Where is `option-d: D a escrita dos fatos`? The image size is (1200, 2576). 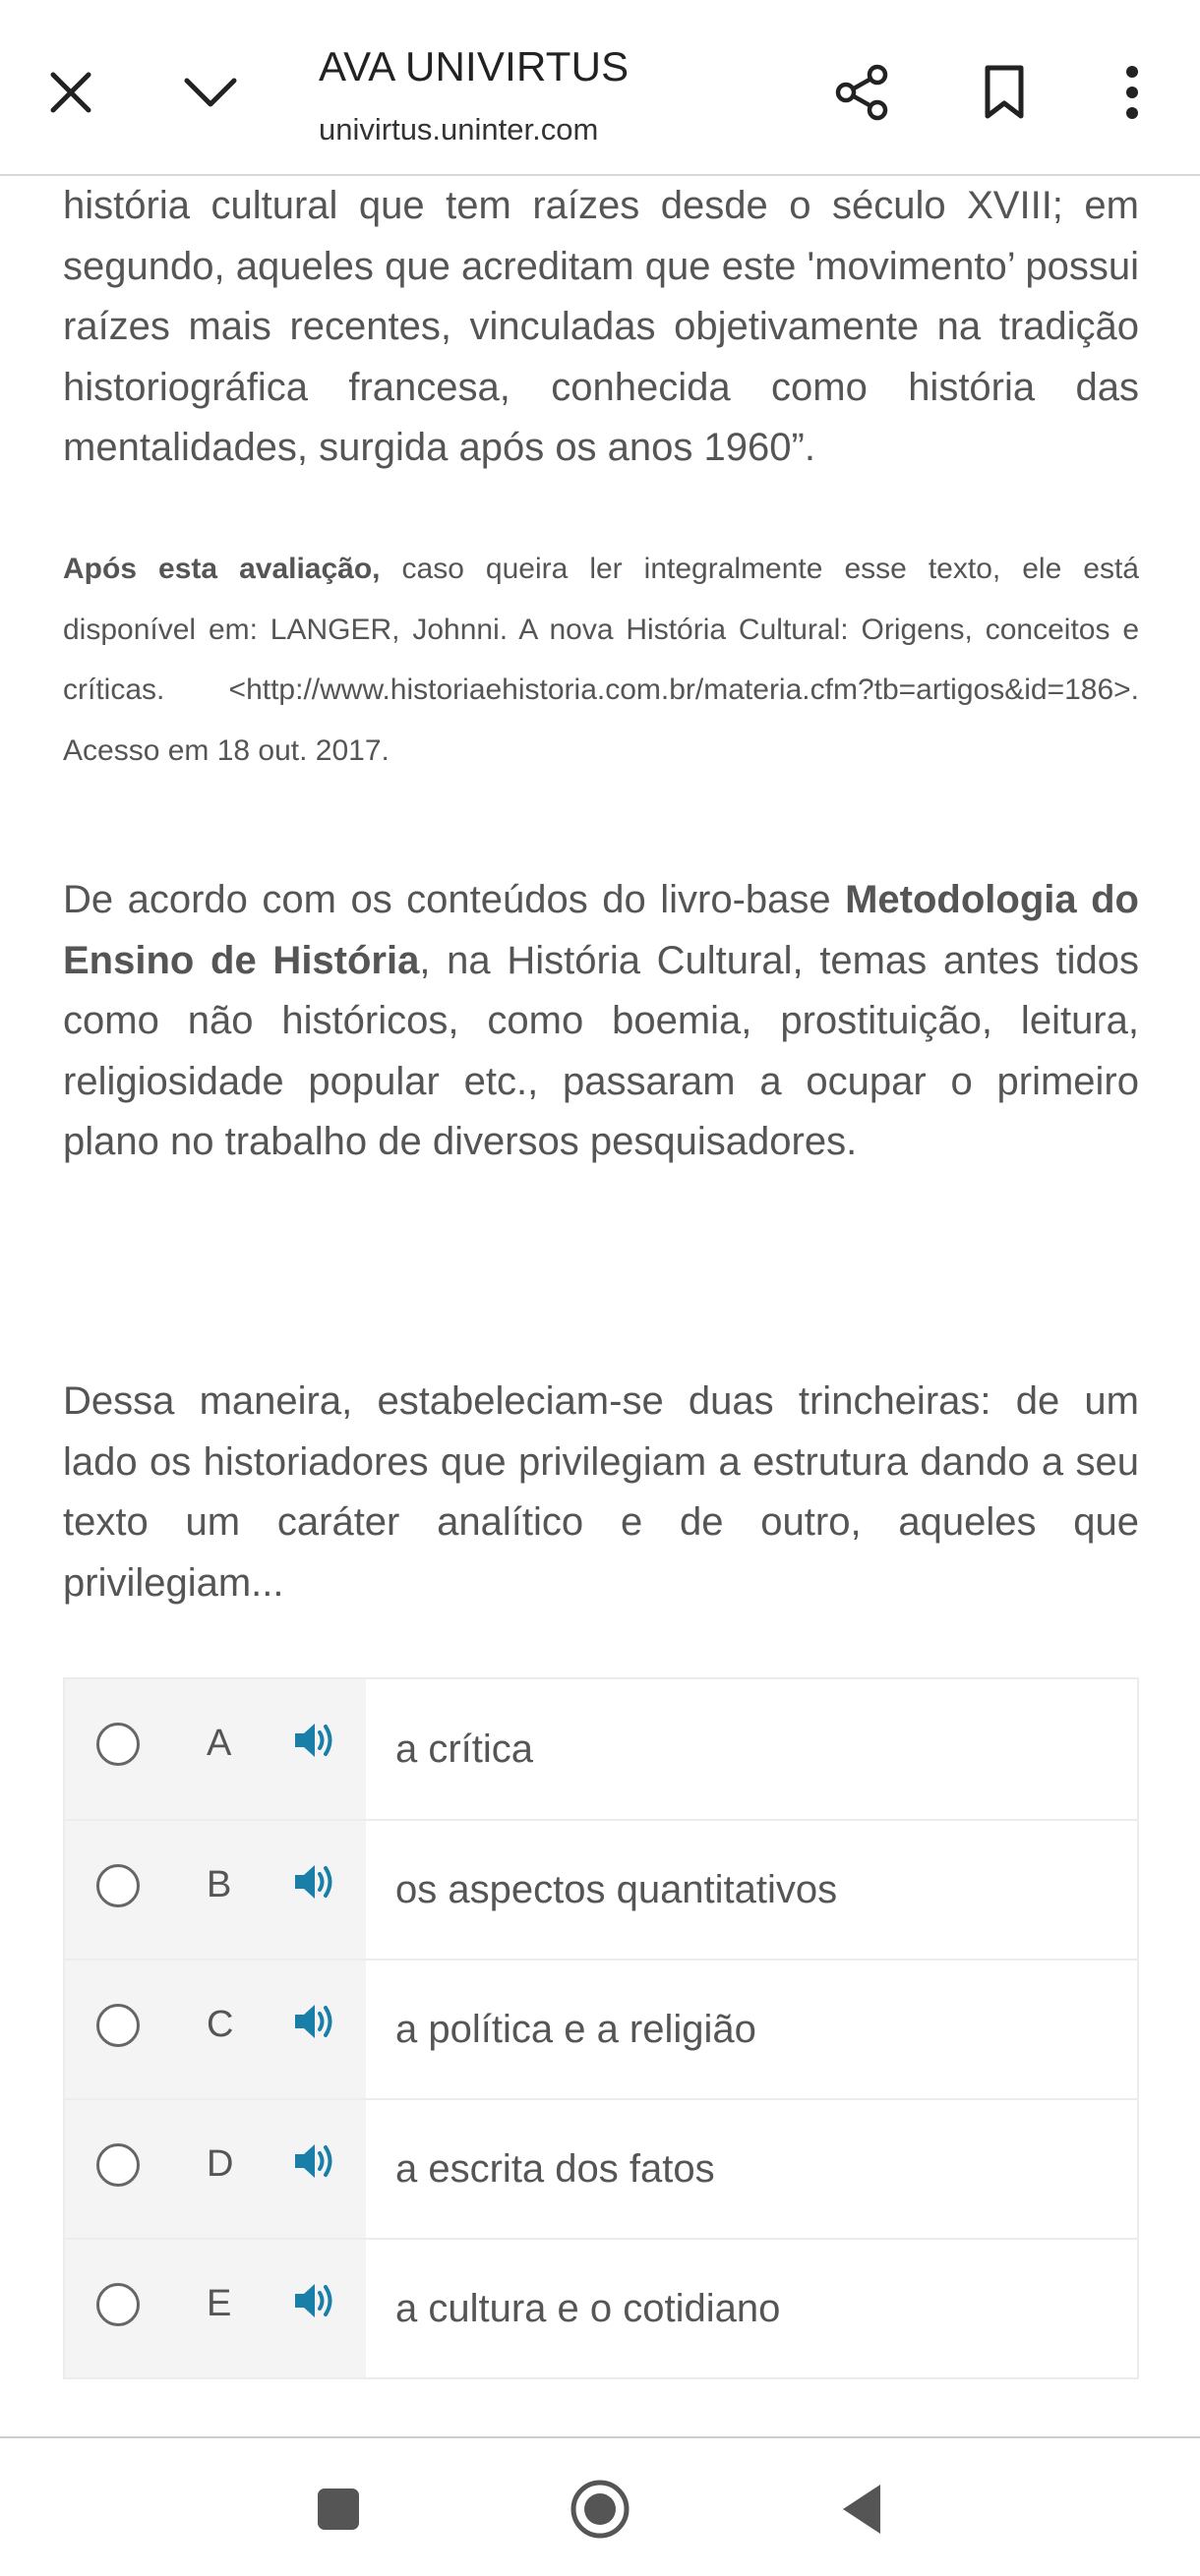 option-d: D a escrita dos fatos is located at coordinates (601, 2168).